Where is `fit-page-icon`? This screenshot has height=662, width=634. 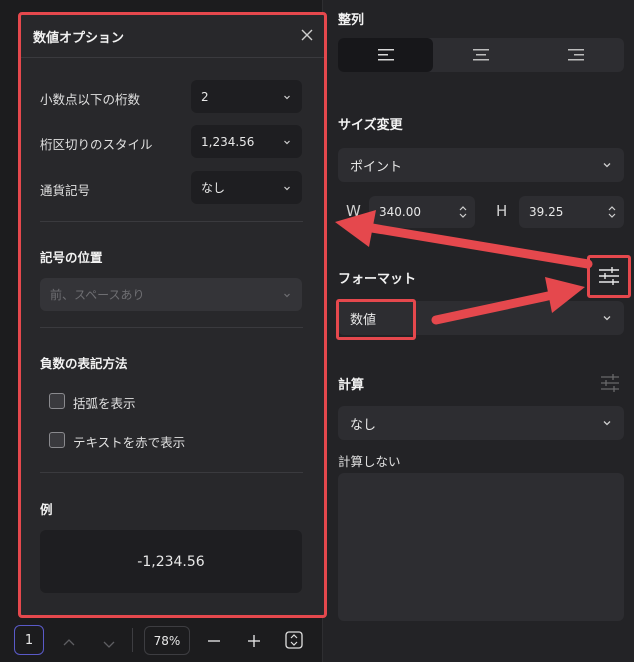
fit-page-icon is located at coordinates (294, 640).